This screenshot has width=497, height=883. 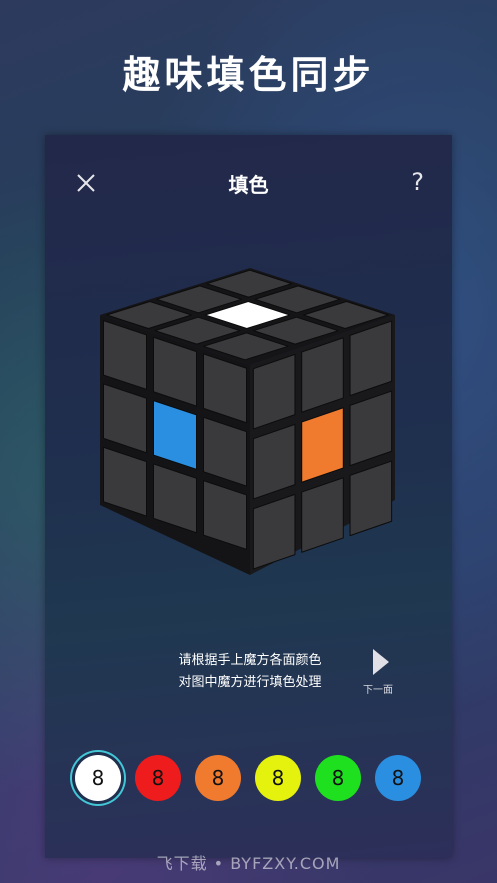 What do you see at coordinates (248, 863) in the screenshot?
I see `watermark: 飞下载 • BYFZXY.COM` at bounding box center [248, 863].